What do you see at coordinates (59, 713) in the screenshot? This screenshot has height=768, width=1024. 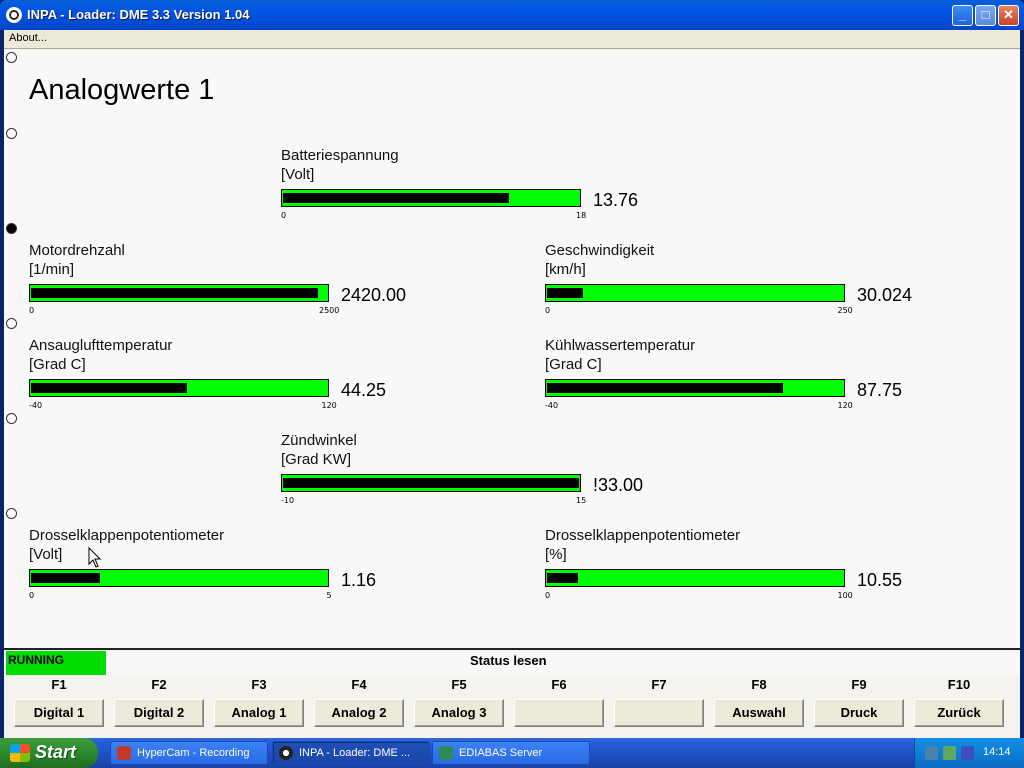 I see `digital-1-button: Digital 1` at bounding box center [59, 713].